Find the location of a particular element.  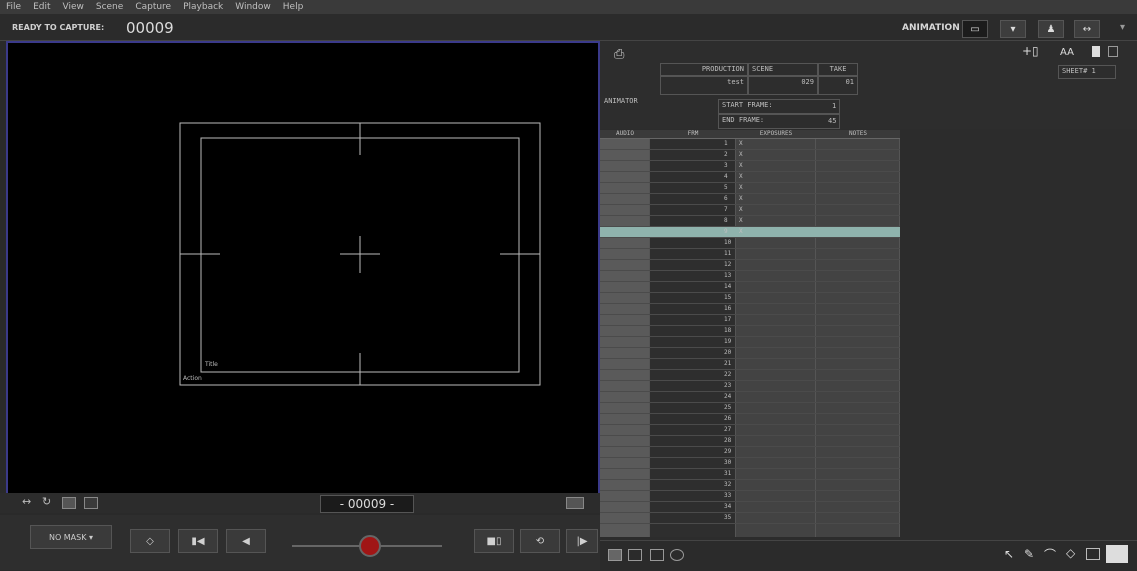

table-row: 1X is located at coordinates (750, 144).